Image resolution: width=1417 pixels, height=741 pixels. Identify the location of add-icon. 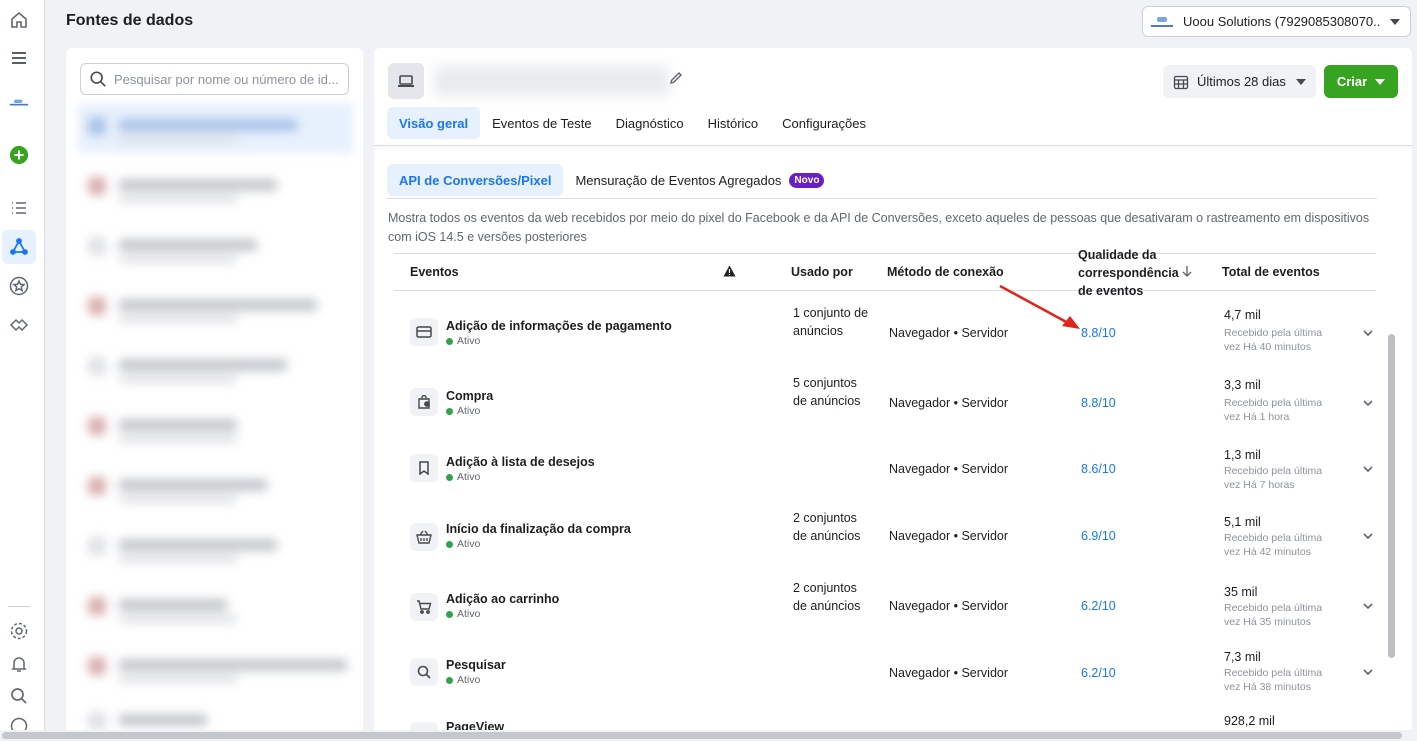
(19, 155).